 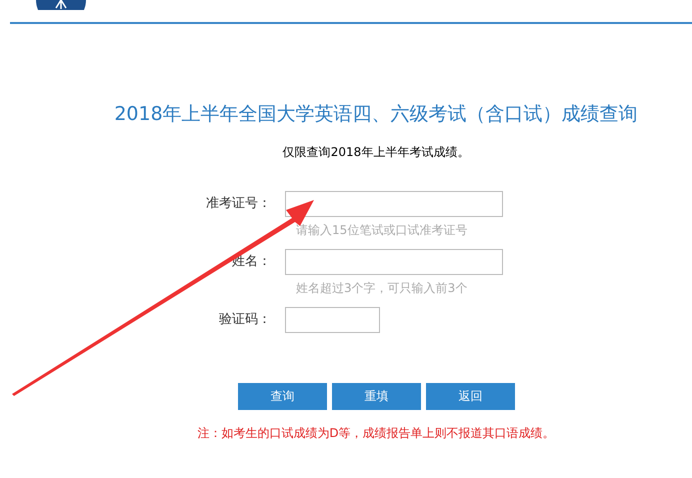 I want to click on logo-icon, so click(x=61, y=5).